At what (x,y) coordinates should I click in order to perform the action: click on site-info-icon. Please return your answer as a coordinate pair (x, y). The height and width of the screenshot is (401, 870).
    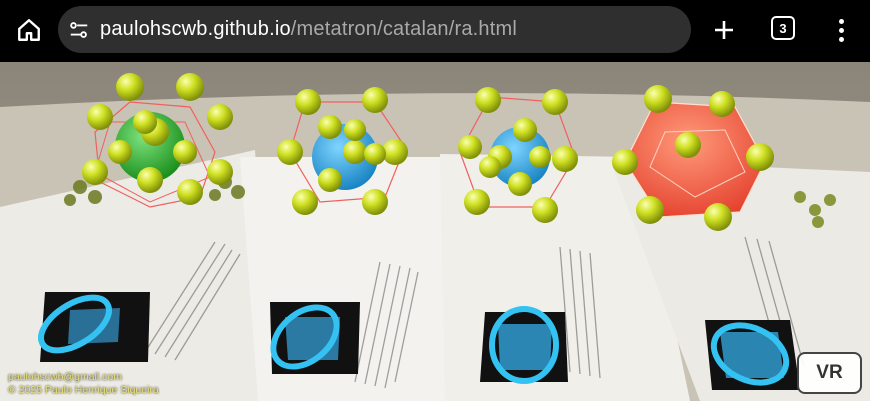
    Looking at the image, I should click on (79, 29).